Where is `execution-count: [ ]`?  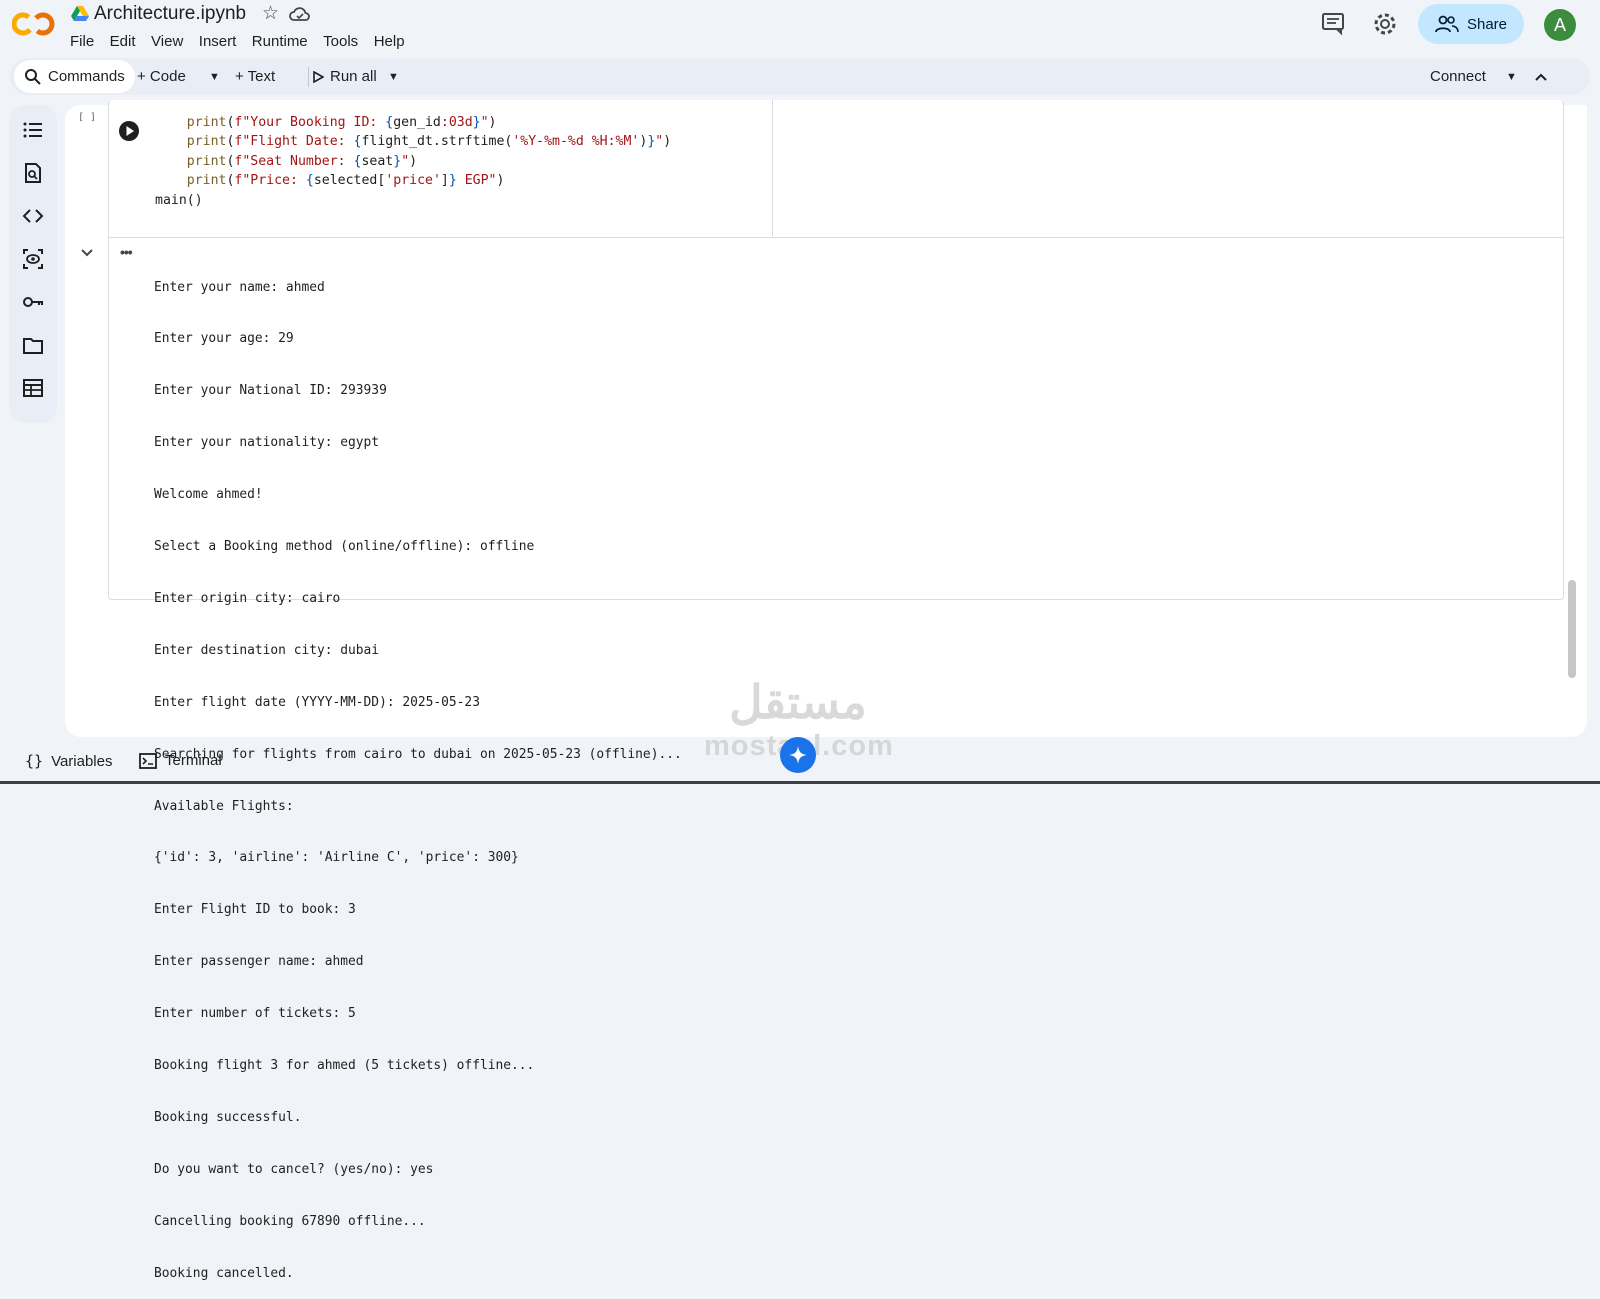
execution-count: [ ] is located at coordinates (87, 117).